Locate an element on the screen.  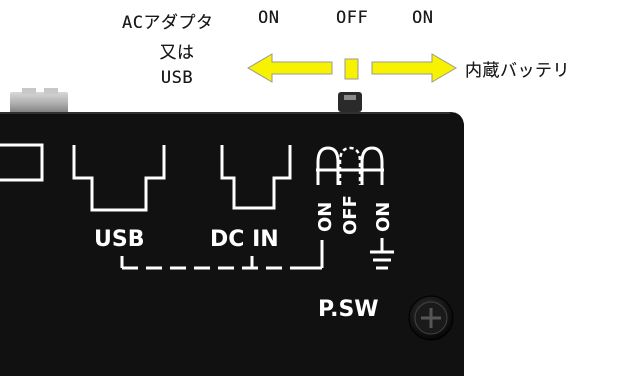
switch-on-label: ON is located at coordinates (325, 217).